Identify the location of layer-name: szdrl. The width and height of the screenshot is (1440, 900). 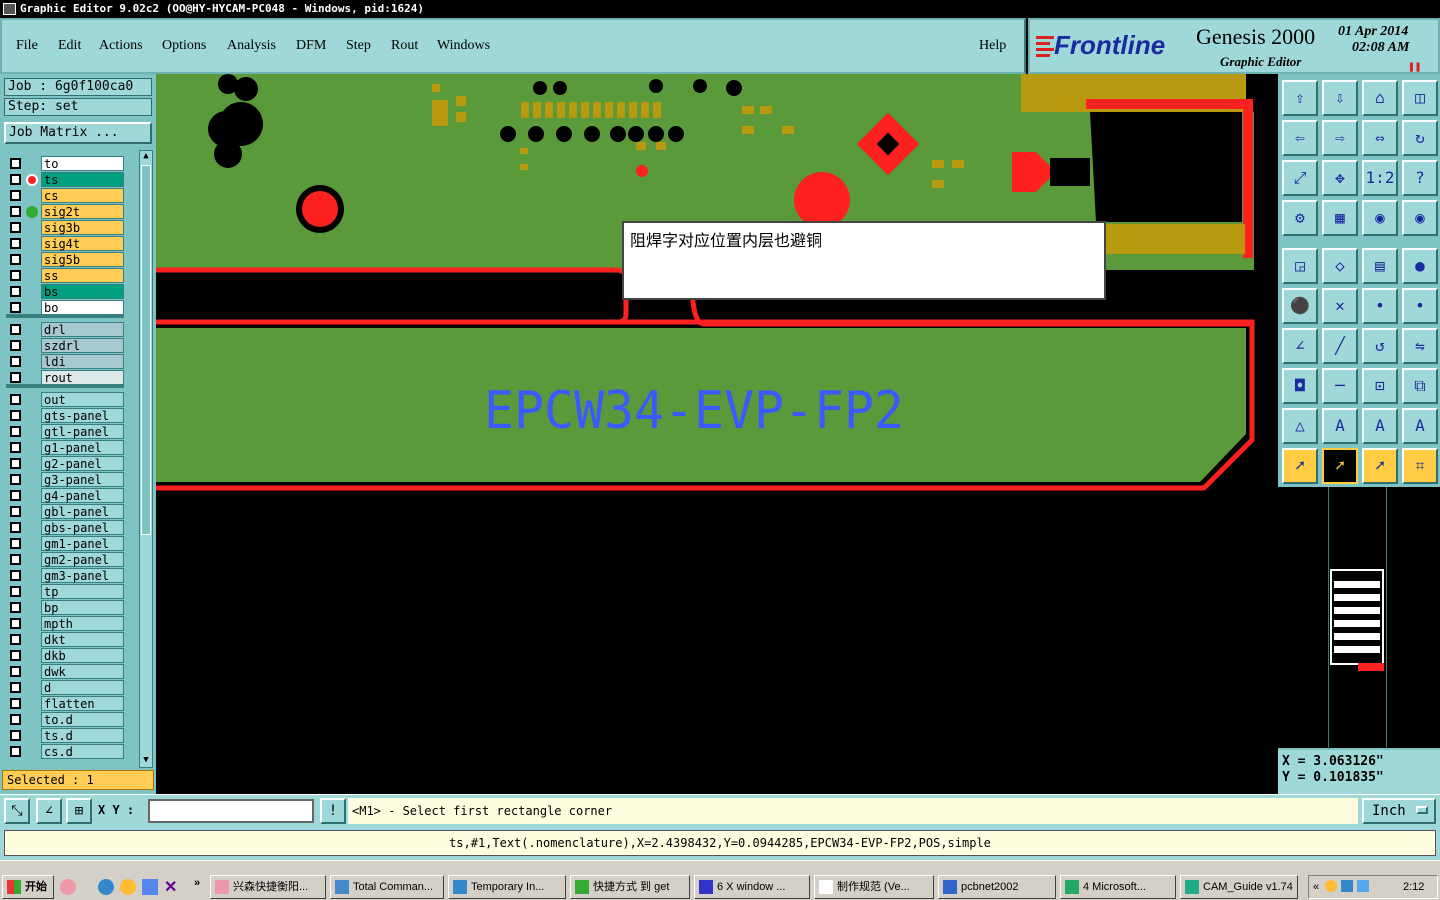
(82, 345).